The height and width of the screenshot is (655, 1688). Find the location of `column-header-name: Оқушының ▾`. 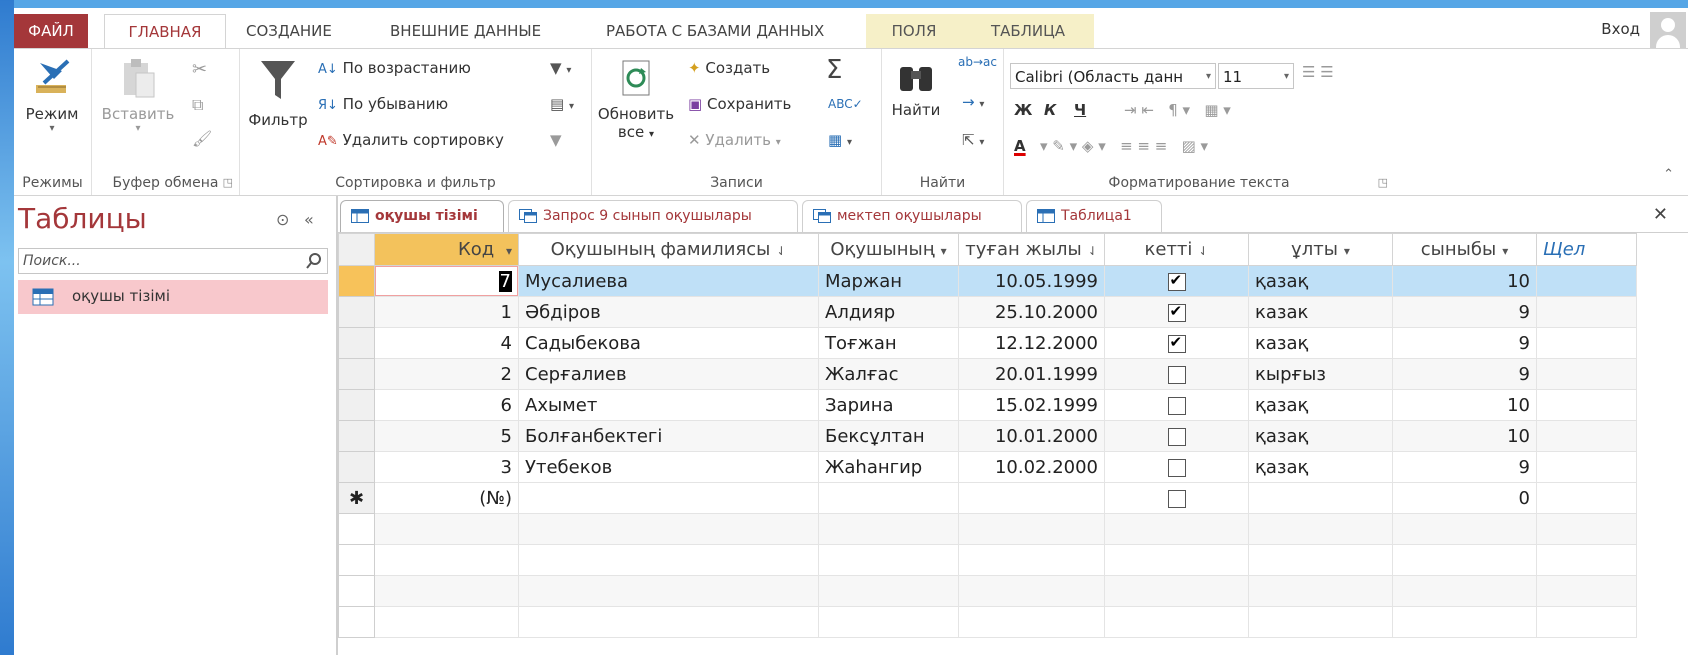

column-header-name: Оқушының ▾ is located at coordinates (888, 249).